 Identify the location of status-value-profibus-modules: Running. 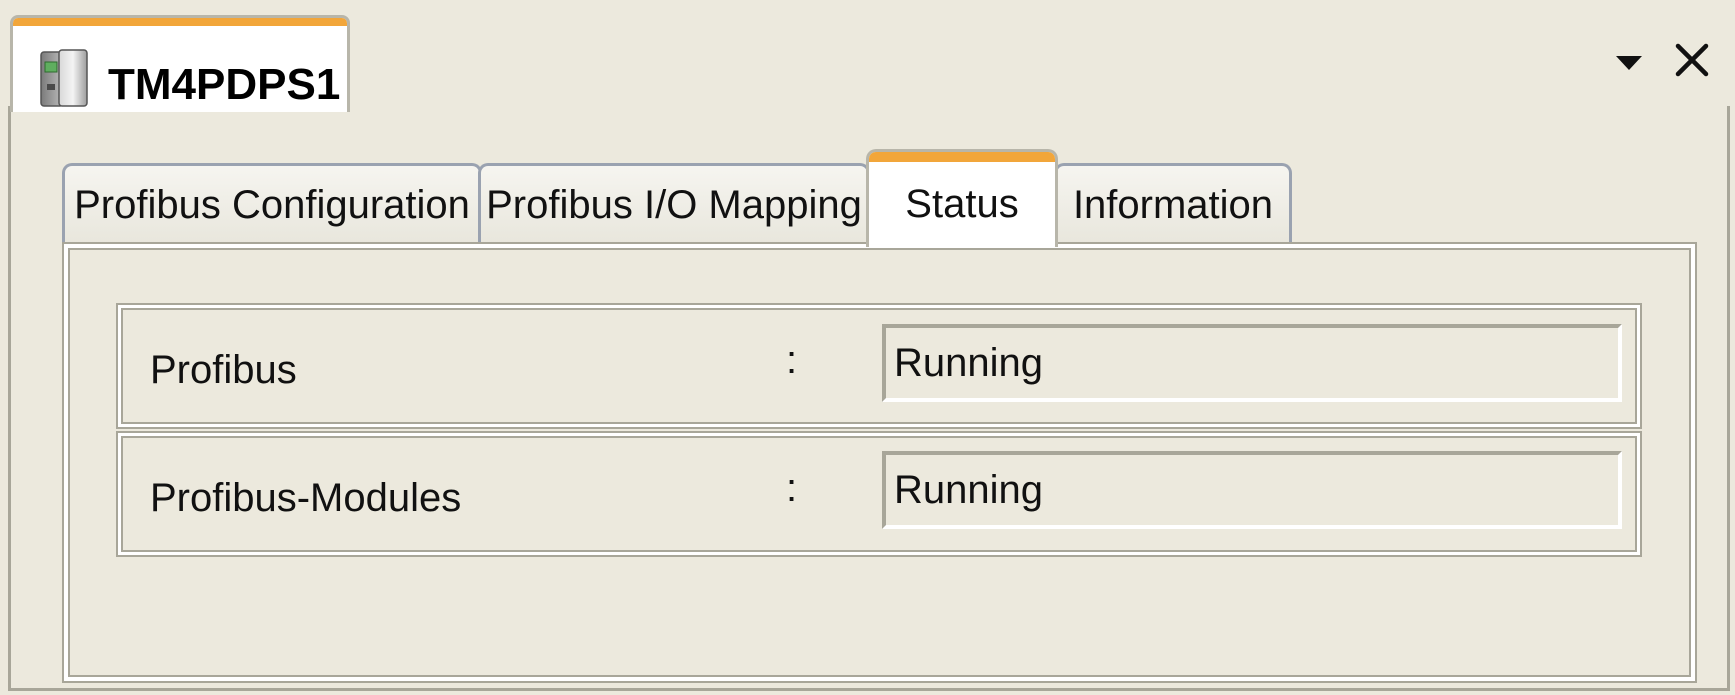
(1252, 490).